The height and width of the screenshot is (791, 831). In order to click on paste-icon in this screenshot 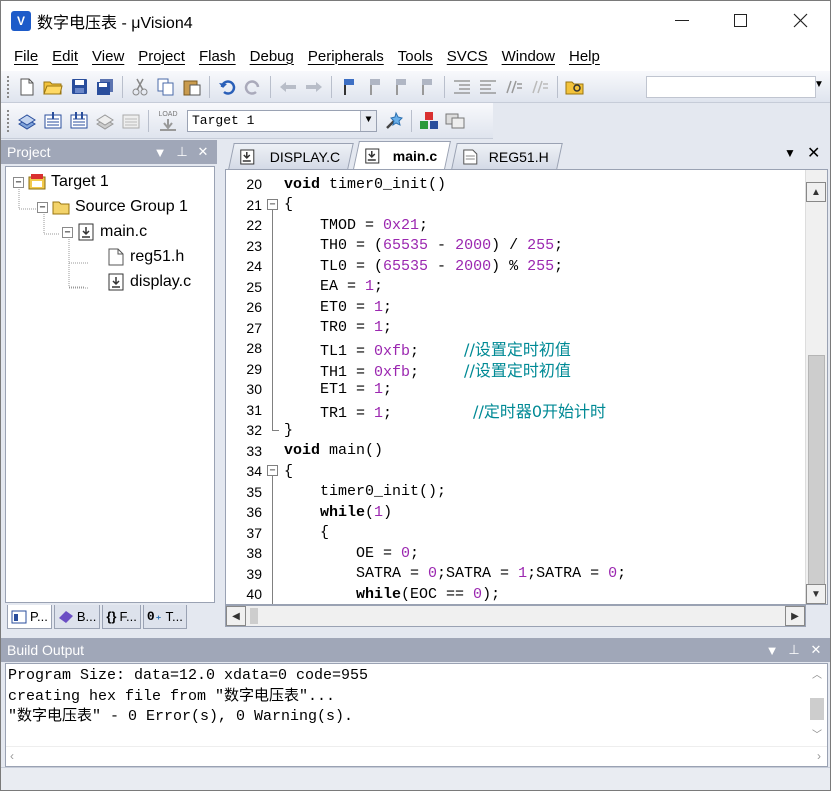, I will do `click(192, 87)`.